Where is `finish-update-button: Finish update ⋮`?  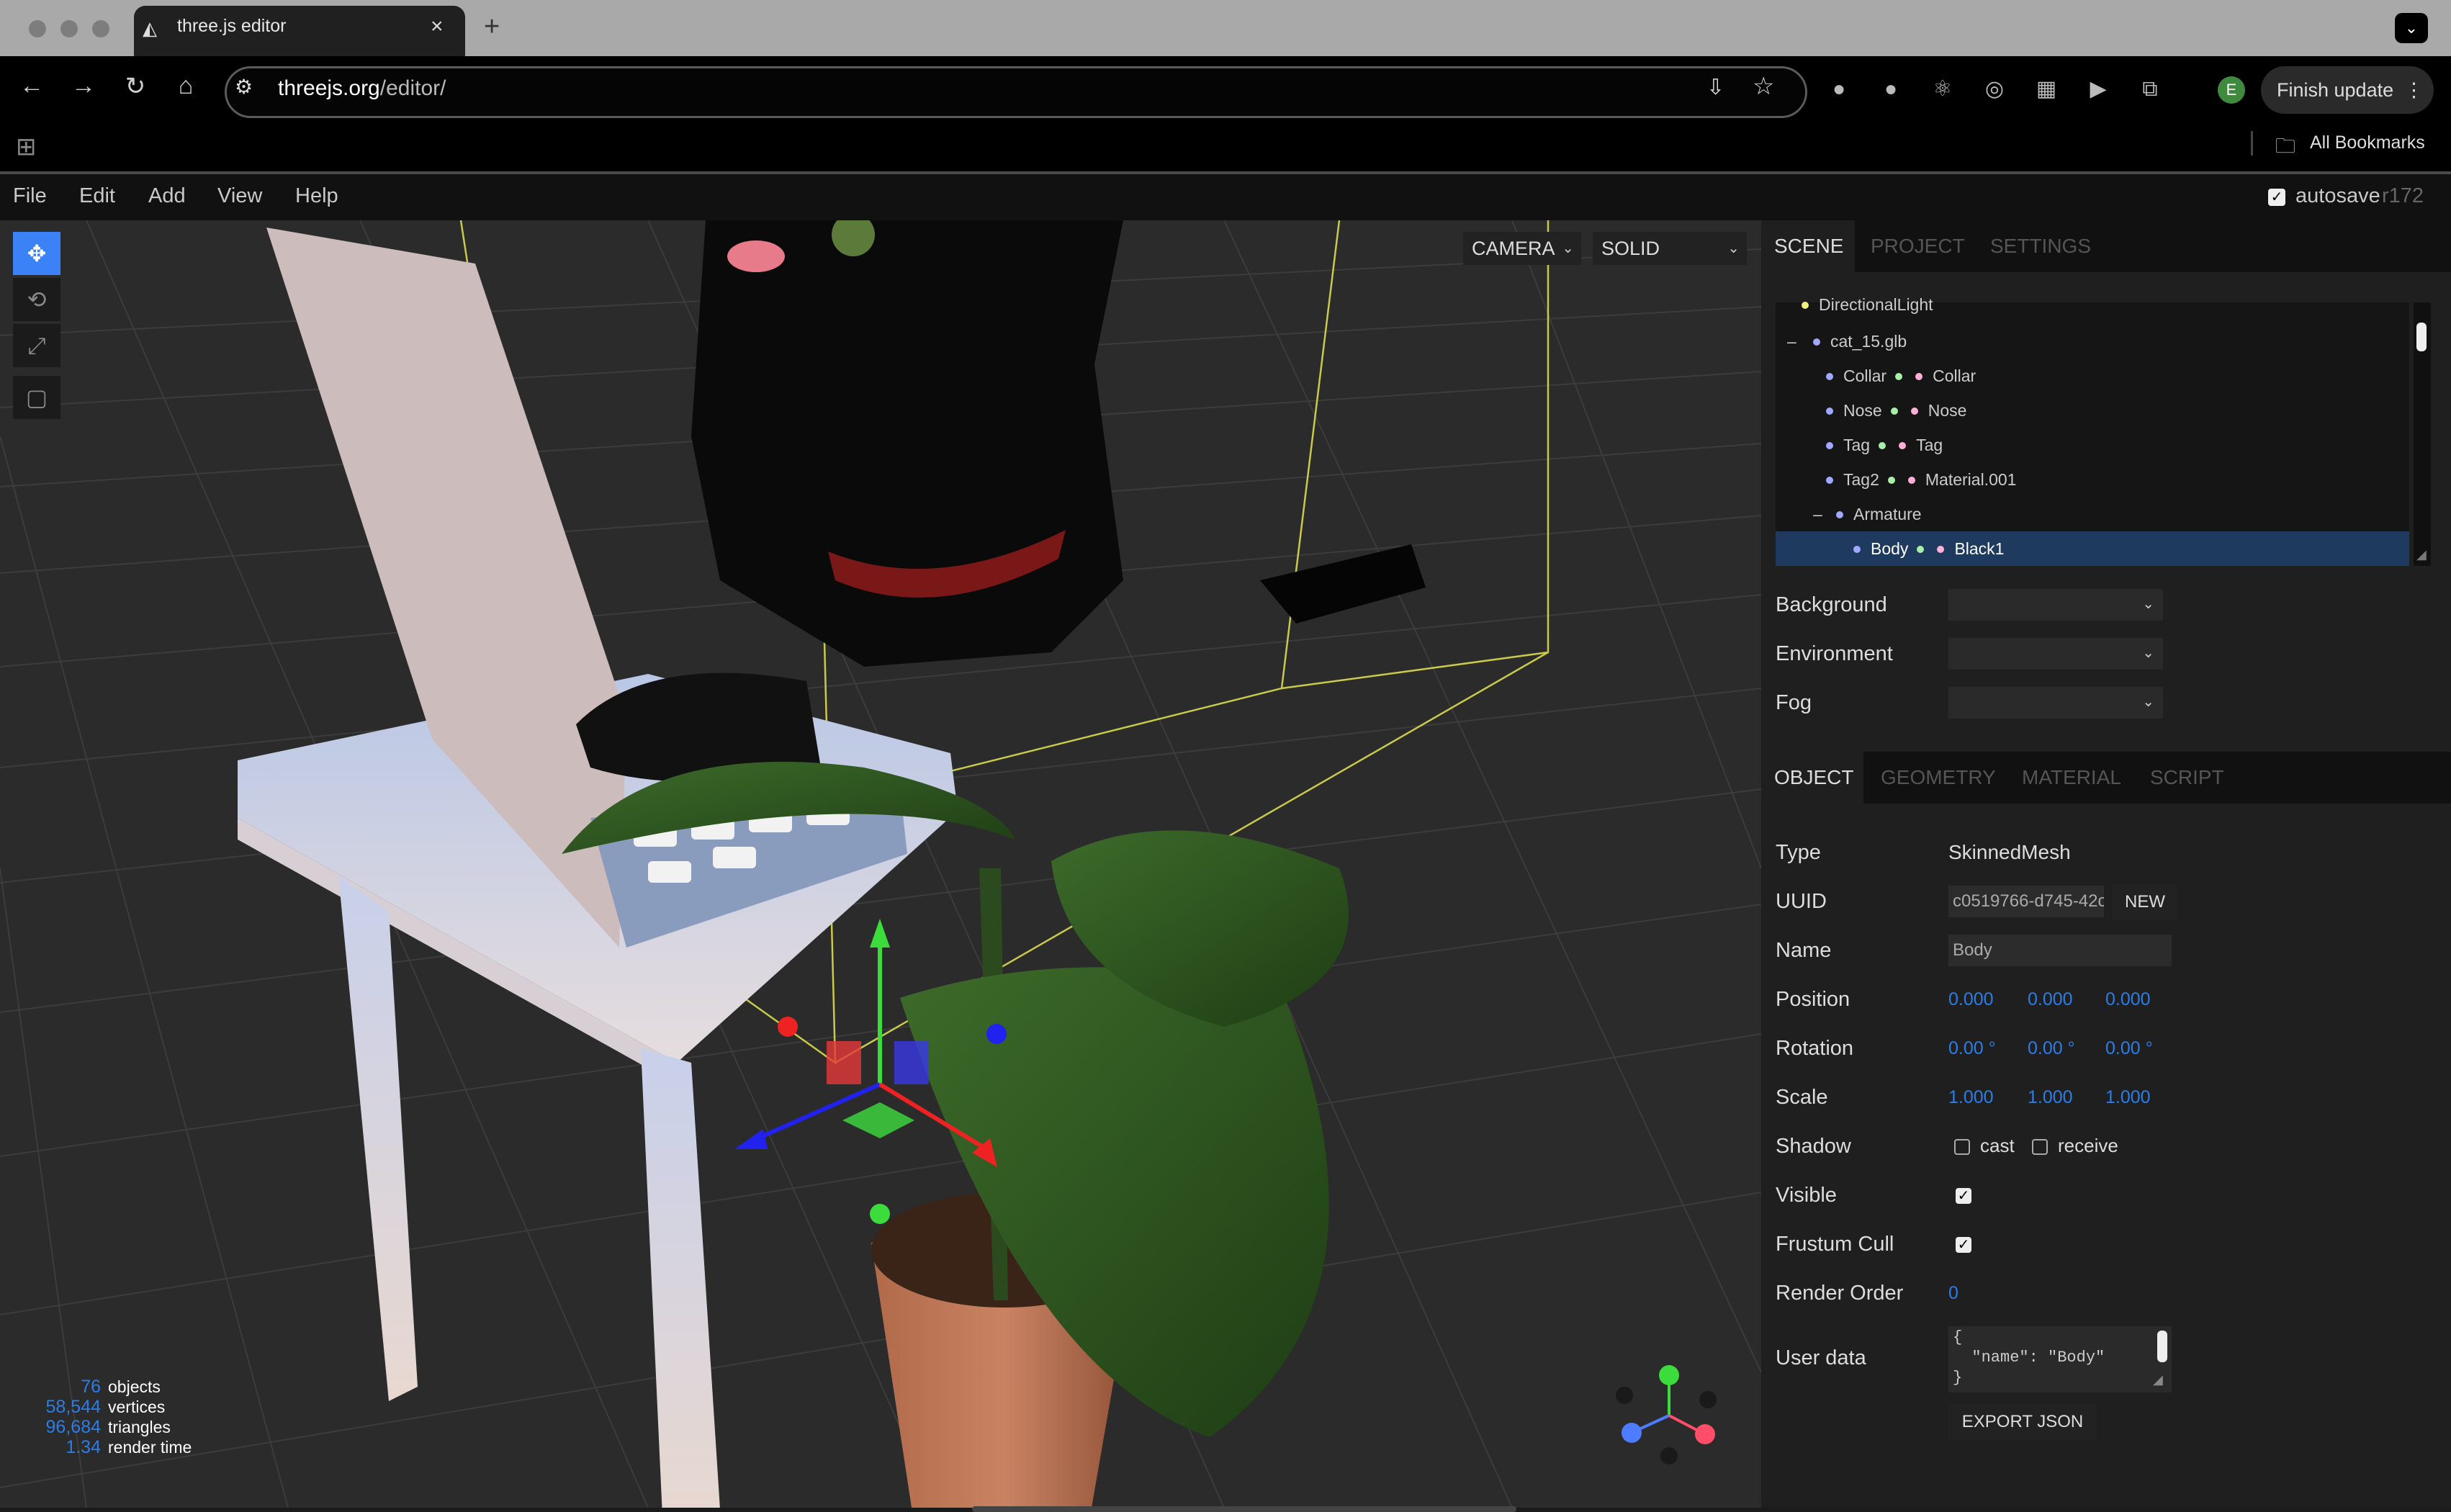 finish-update-button: Finish update ⋮ is located at coordinates (2347, 90).